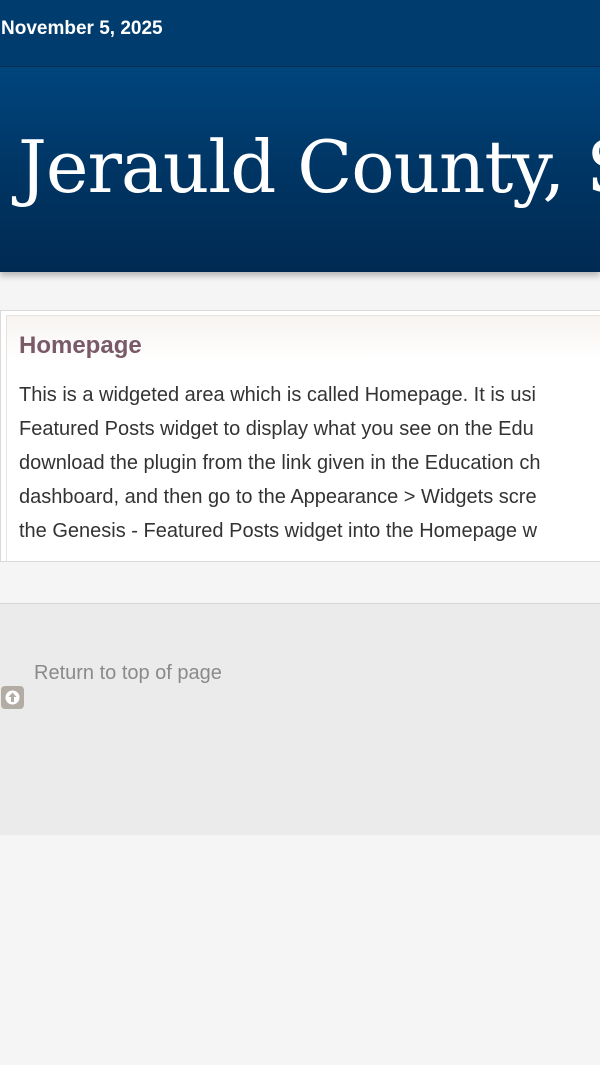 This screenshot has width=600, height=1065. Describe the element at coordinates (82, 28) in the screenshot. I see `current-date: November 5, 2025` at that location.